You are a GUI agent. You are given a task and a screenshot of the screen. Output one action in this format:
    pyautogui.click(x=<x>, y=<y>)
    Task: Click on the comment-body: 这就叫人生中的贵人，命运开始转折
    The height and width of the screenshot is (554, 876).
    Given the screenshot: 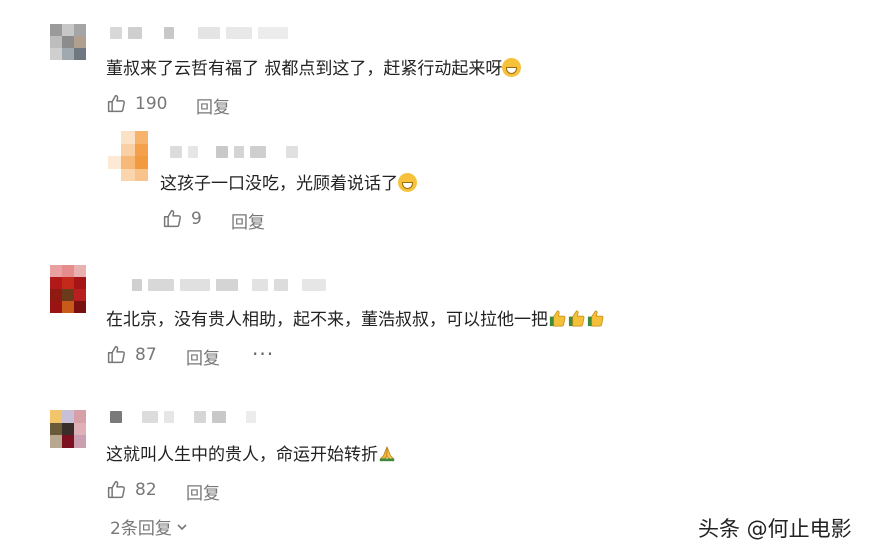 What is the action you would take?
    pyautogui.click(x=242, y=455)
    